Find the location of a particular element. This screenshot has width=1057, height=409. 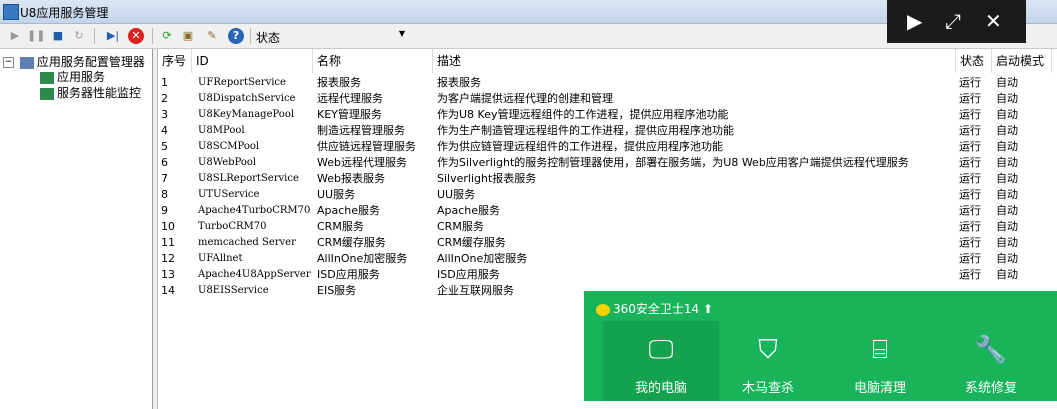

column-header-start-mode: 启动模式 is located at coordinates (1022, 61).